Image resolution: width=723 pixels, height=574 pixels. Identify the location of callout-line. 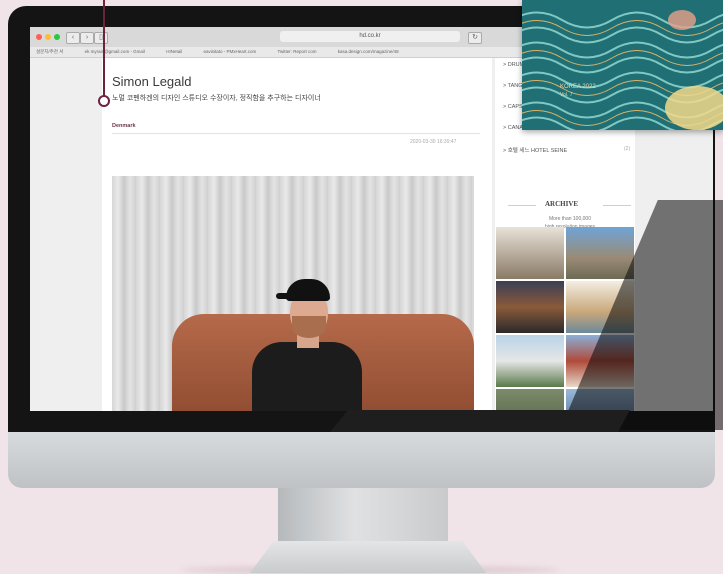
(104, 48).